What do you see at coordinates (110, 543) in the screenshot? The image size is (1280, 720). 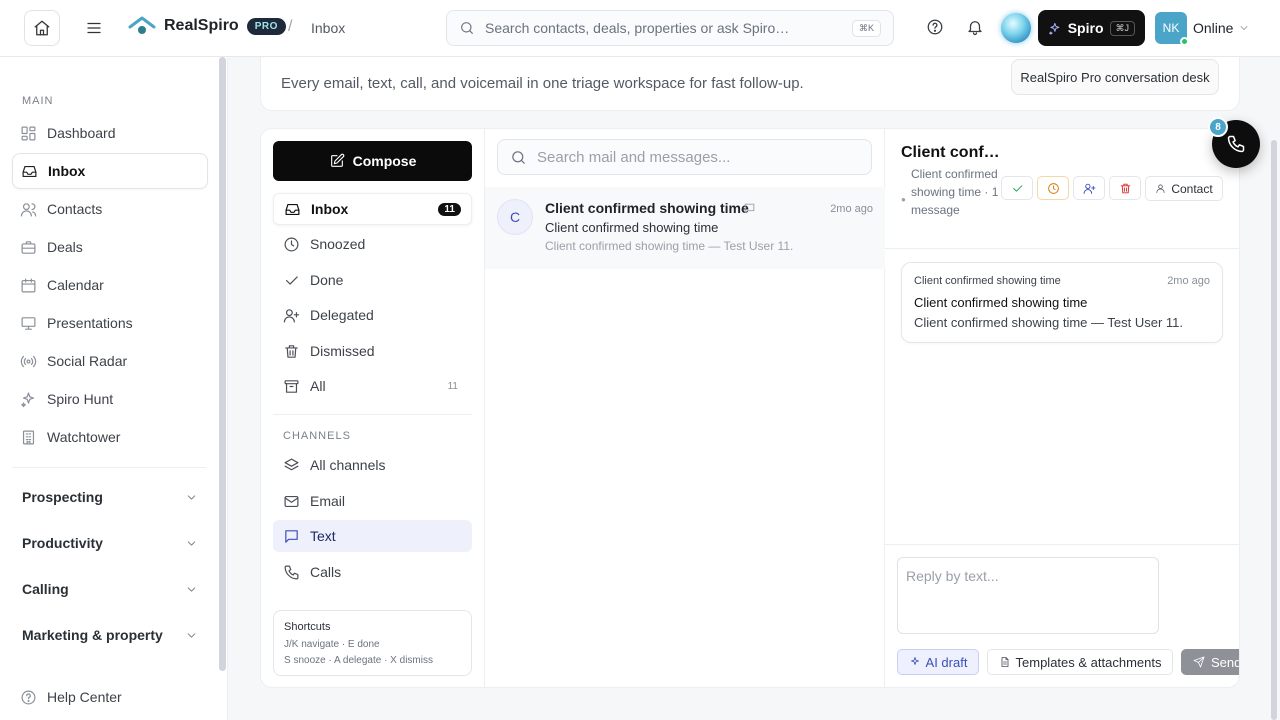 I see `sidebar-group-productivity: Productivity` at bounding box center [110, 543].